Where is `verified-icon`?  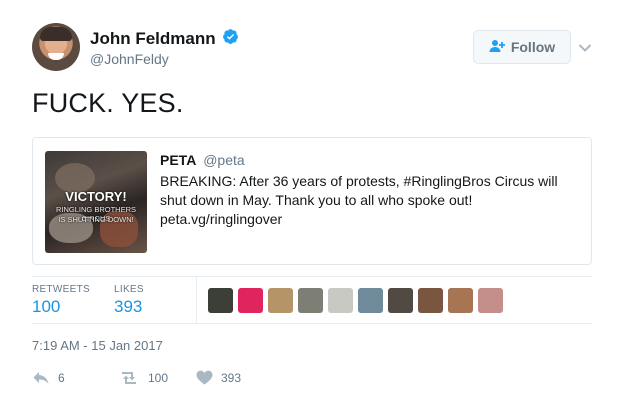
verified-icon is located at coordinates (230, 39).